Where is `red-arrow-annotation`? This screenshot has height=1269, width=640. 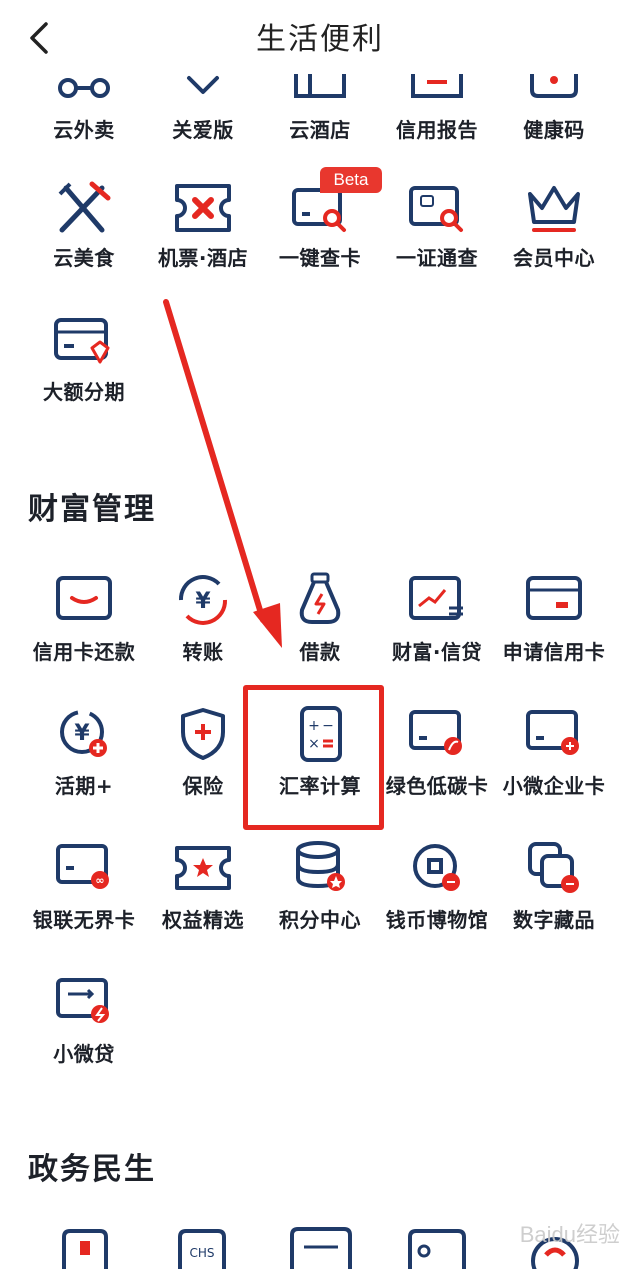
red-arrow-annotation is located at coordinates (222, 473).